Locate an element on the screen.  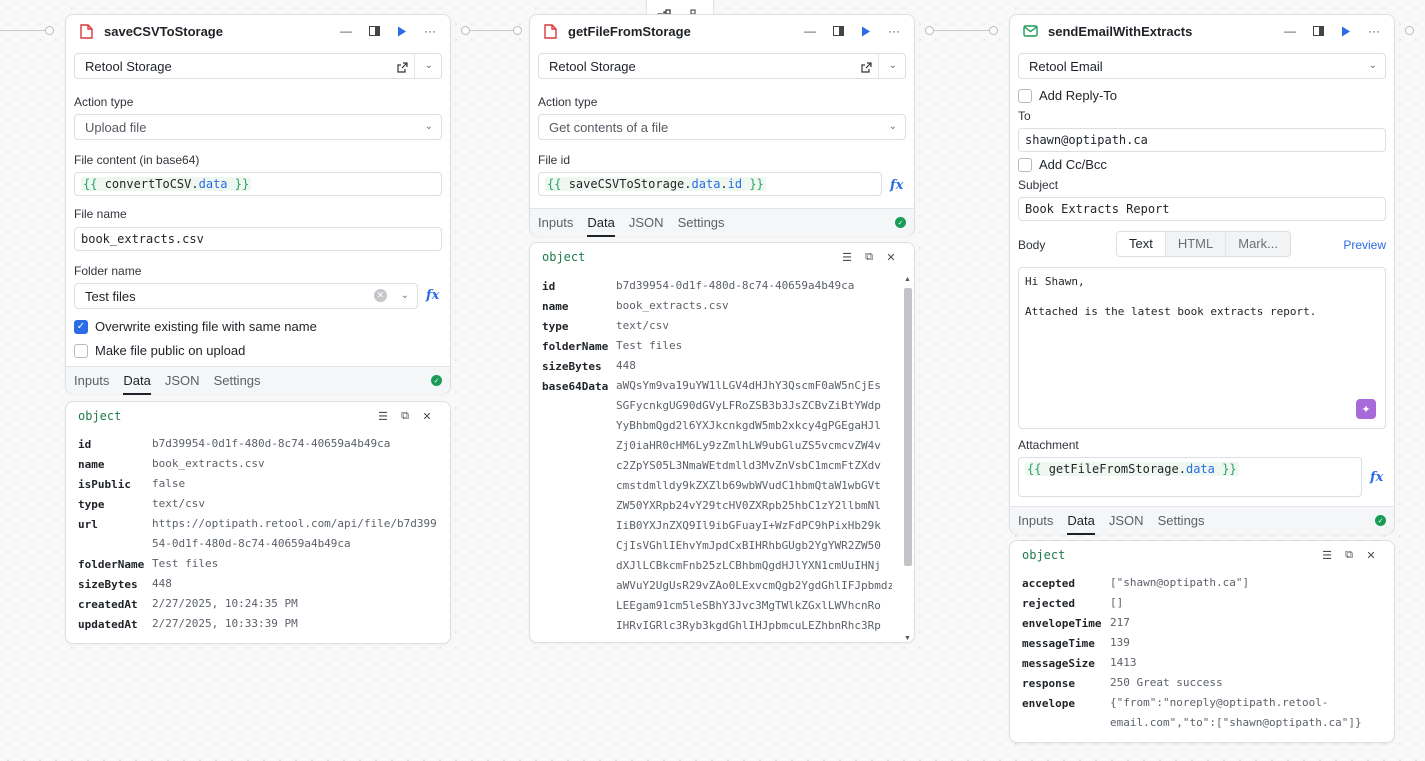
file-id-input: {{ saveCSVToStorage.data.id }} is located at coordinates (710, 184).